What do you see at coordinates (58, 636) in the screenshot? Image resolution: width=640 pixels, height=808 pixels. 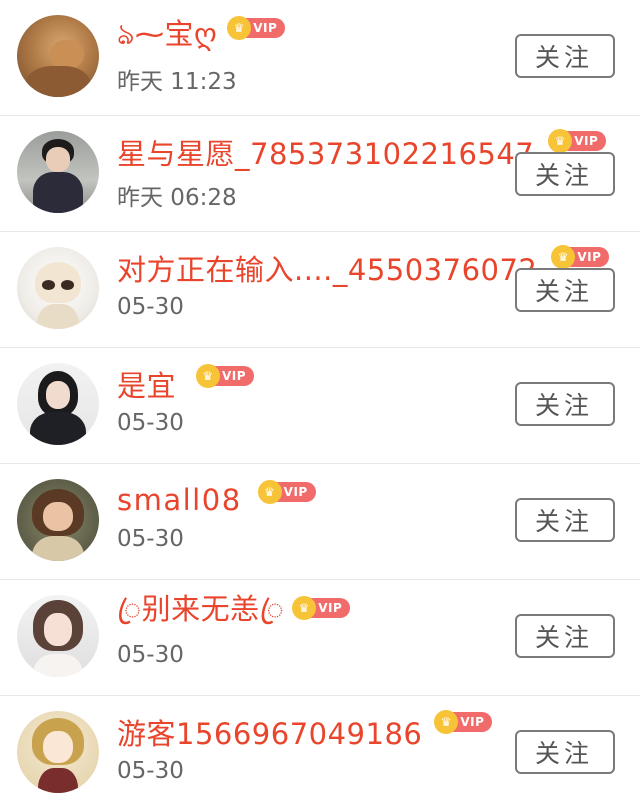 I see `woman-selfie-avatar` at bounding box center [58, 636].